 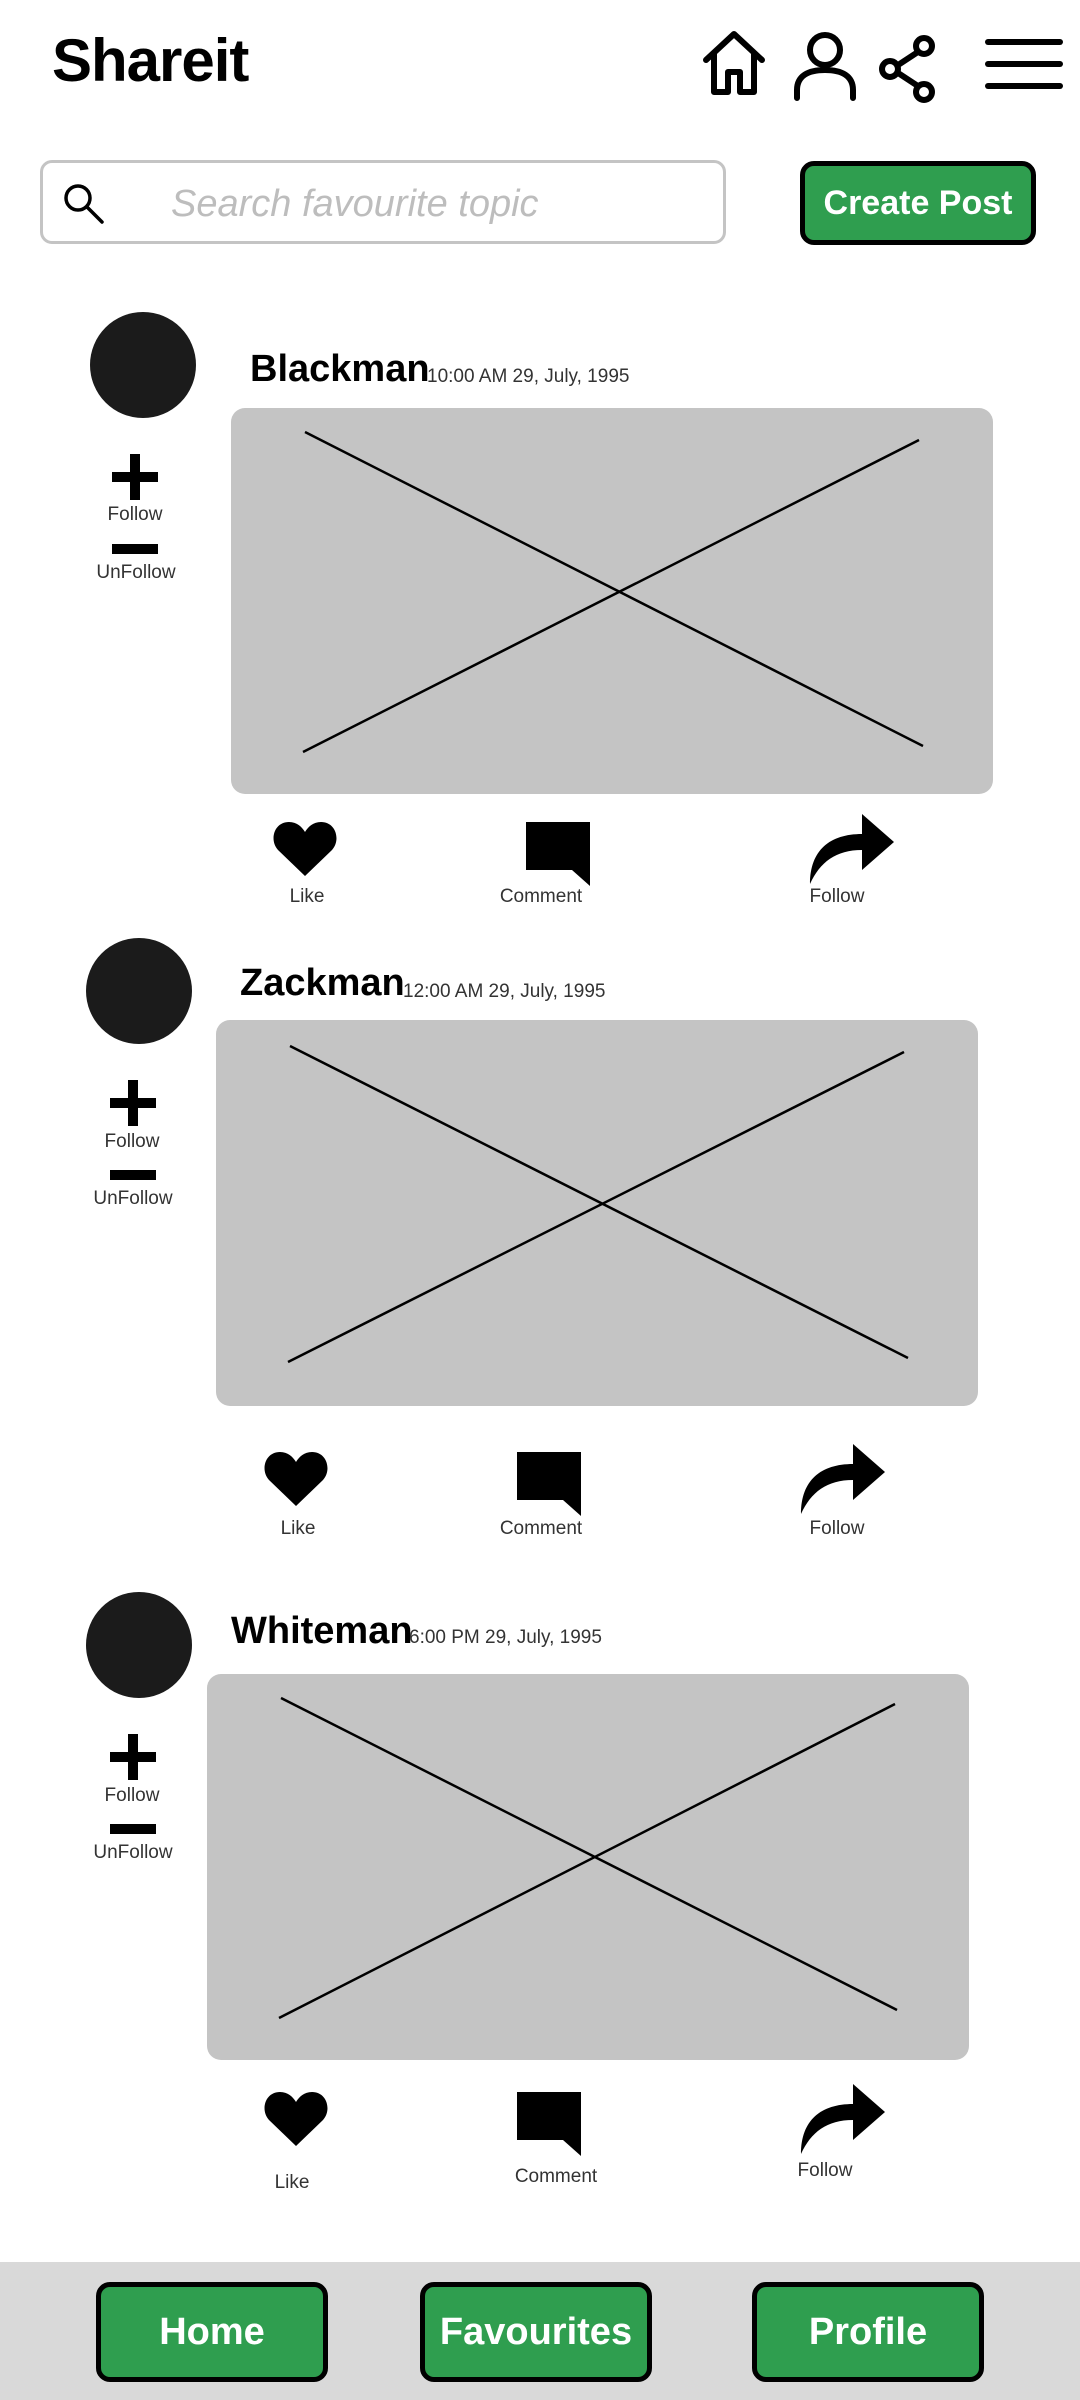 I want to click on app-title: Shareit, so click(x=150, y=60).